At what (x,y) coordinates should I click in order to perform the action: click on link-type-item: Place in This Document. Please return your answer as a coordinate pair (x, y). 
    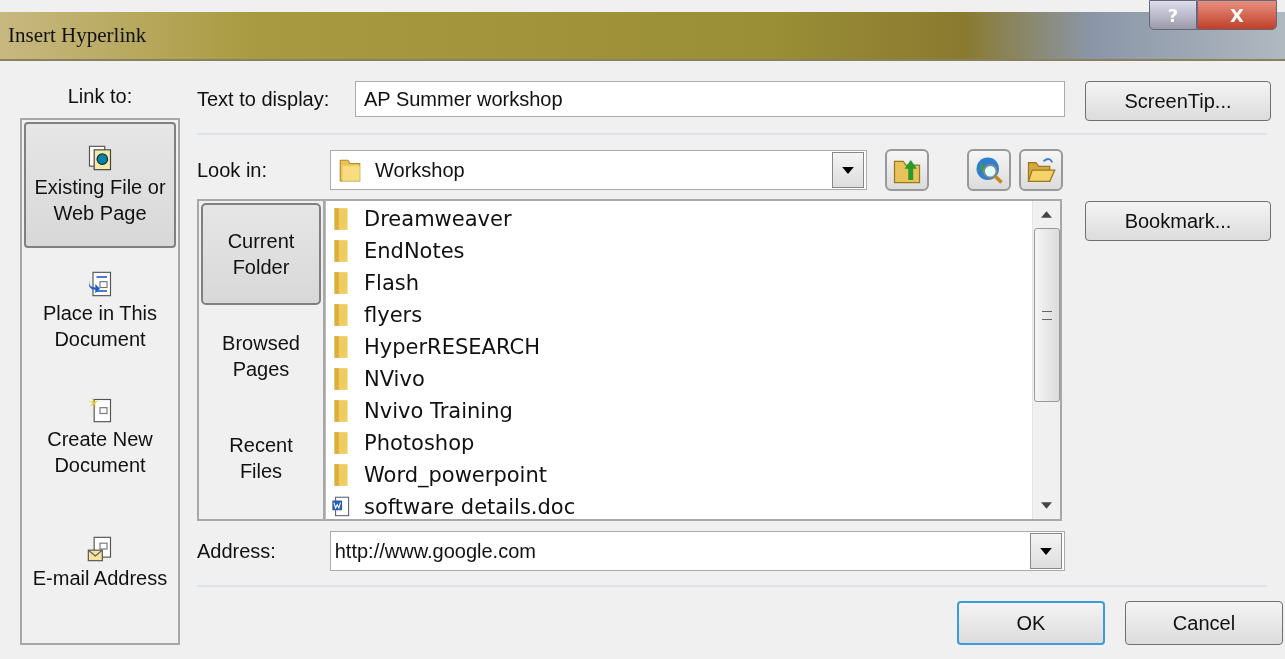
    Looking at the image, I should click on (100, 311).